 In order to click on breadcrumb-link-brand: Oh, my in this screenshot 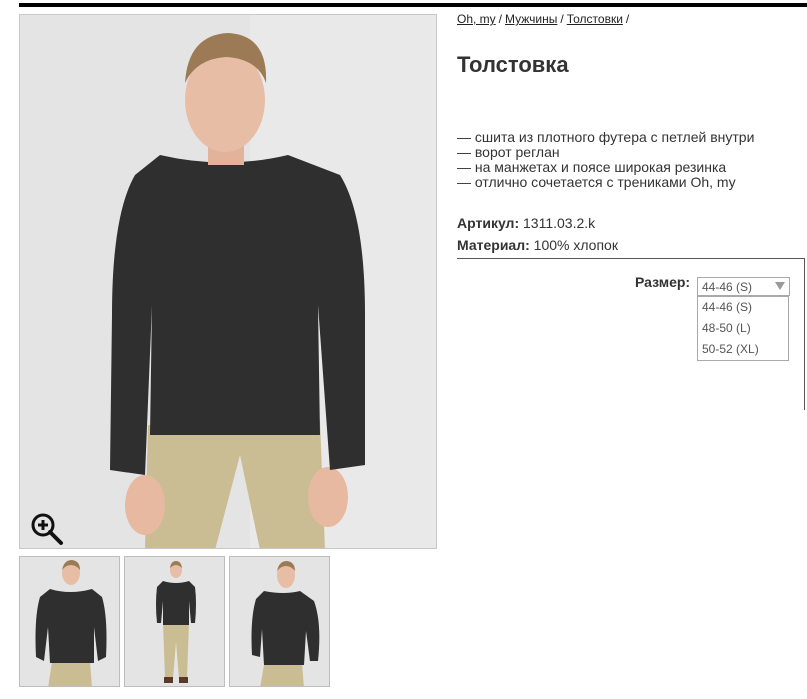, I will do `click(476, 19)`.